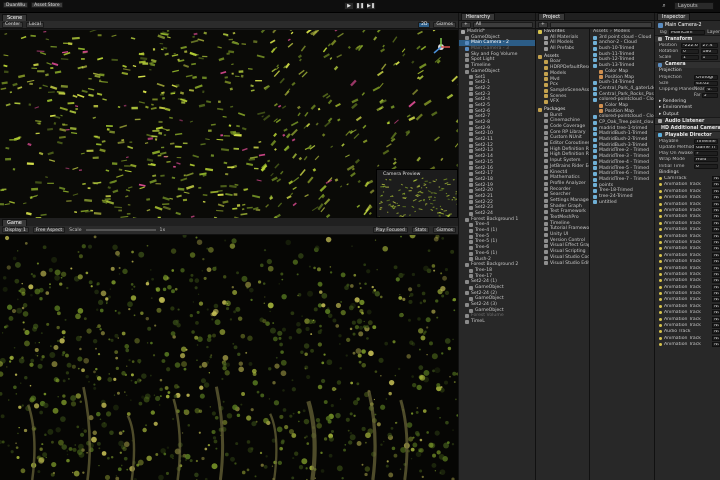 The image size is (720, 480). I want to click on playable-director-header: Playable Director, so click(687, 135).